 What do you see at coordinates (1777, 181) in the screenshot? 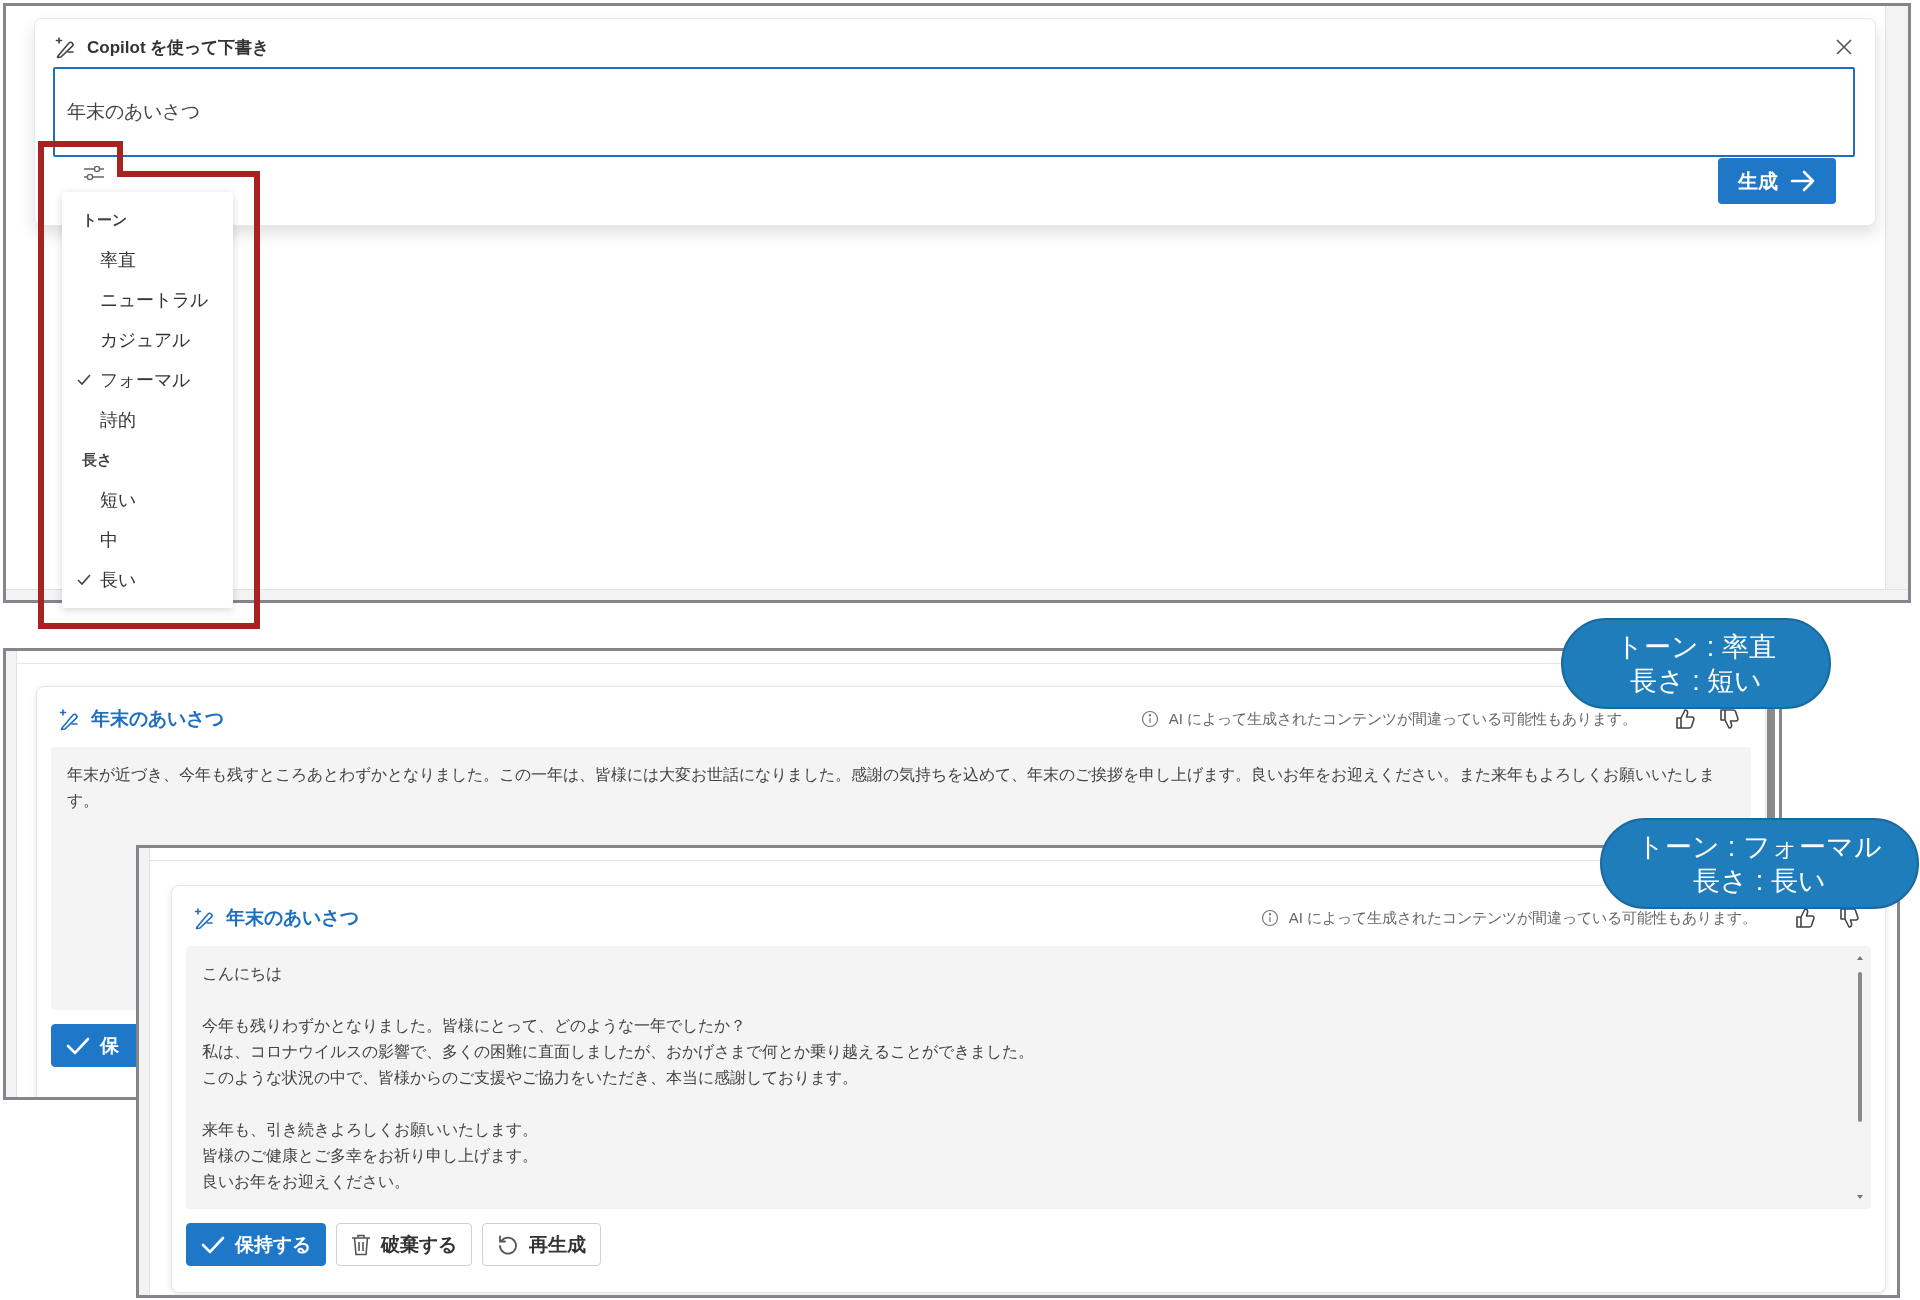
I see `generate-button: 生成` at bounding box center [1777, 181].